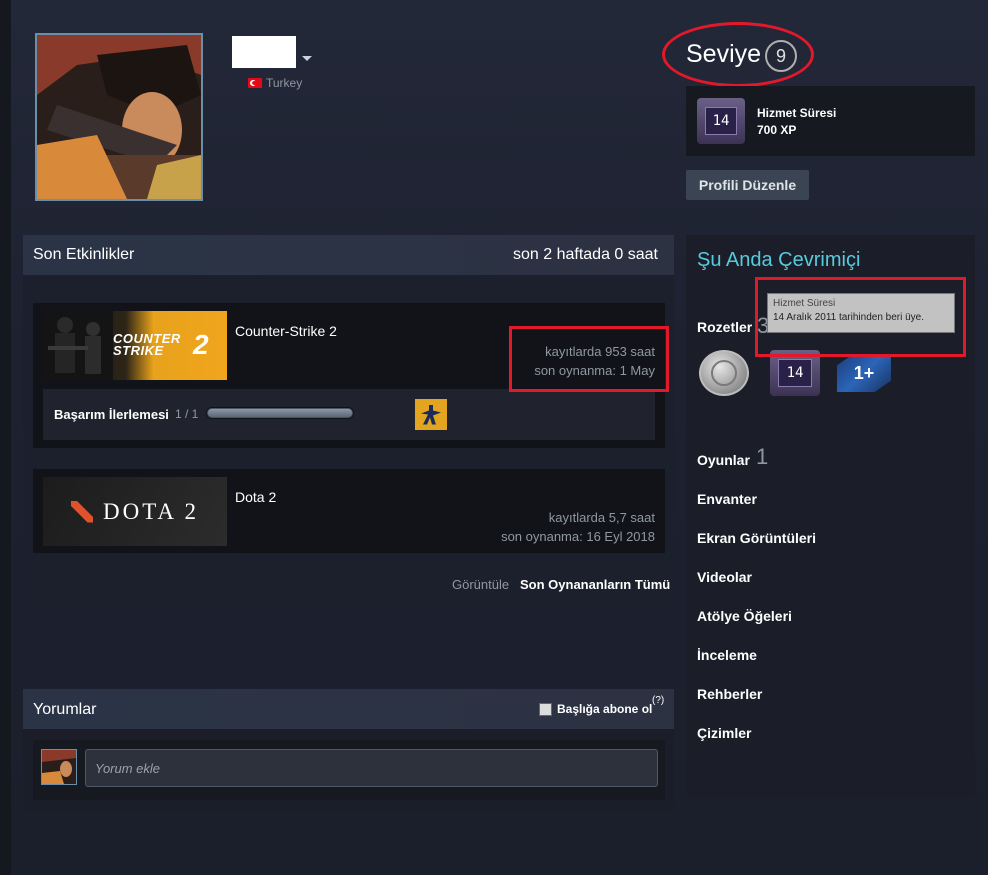  Describe the element at coordinates (84, 254) in the screenshot. I see `recent-activity-title: Son Etkinlikler` at that location.